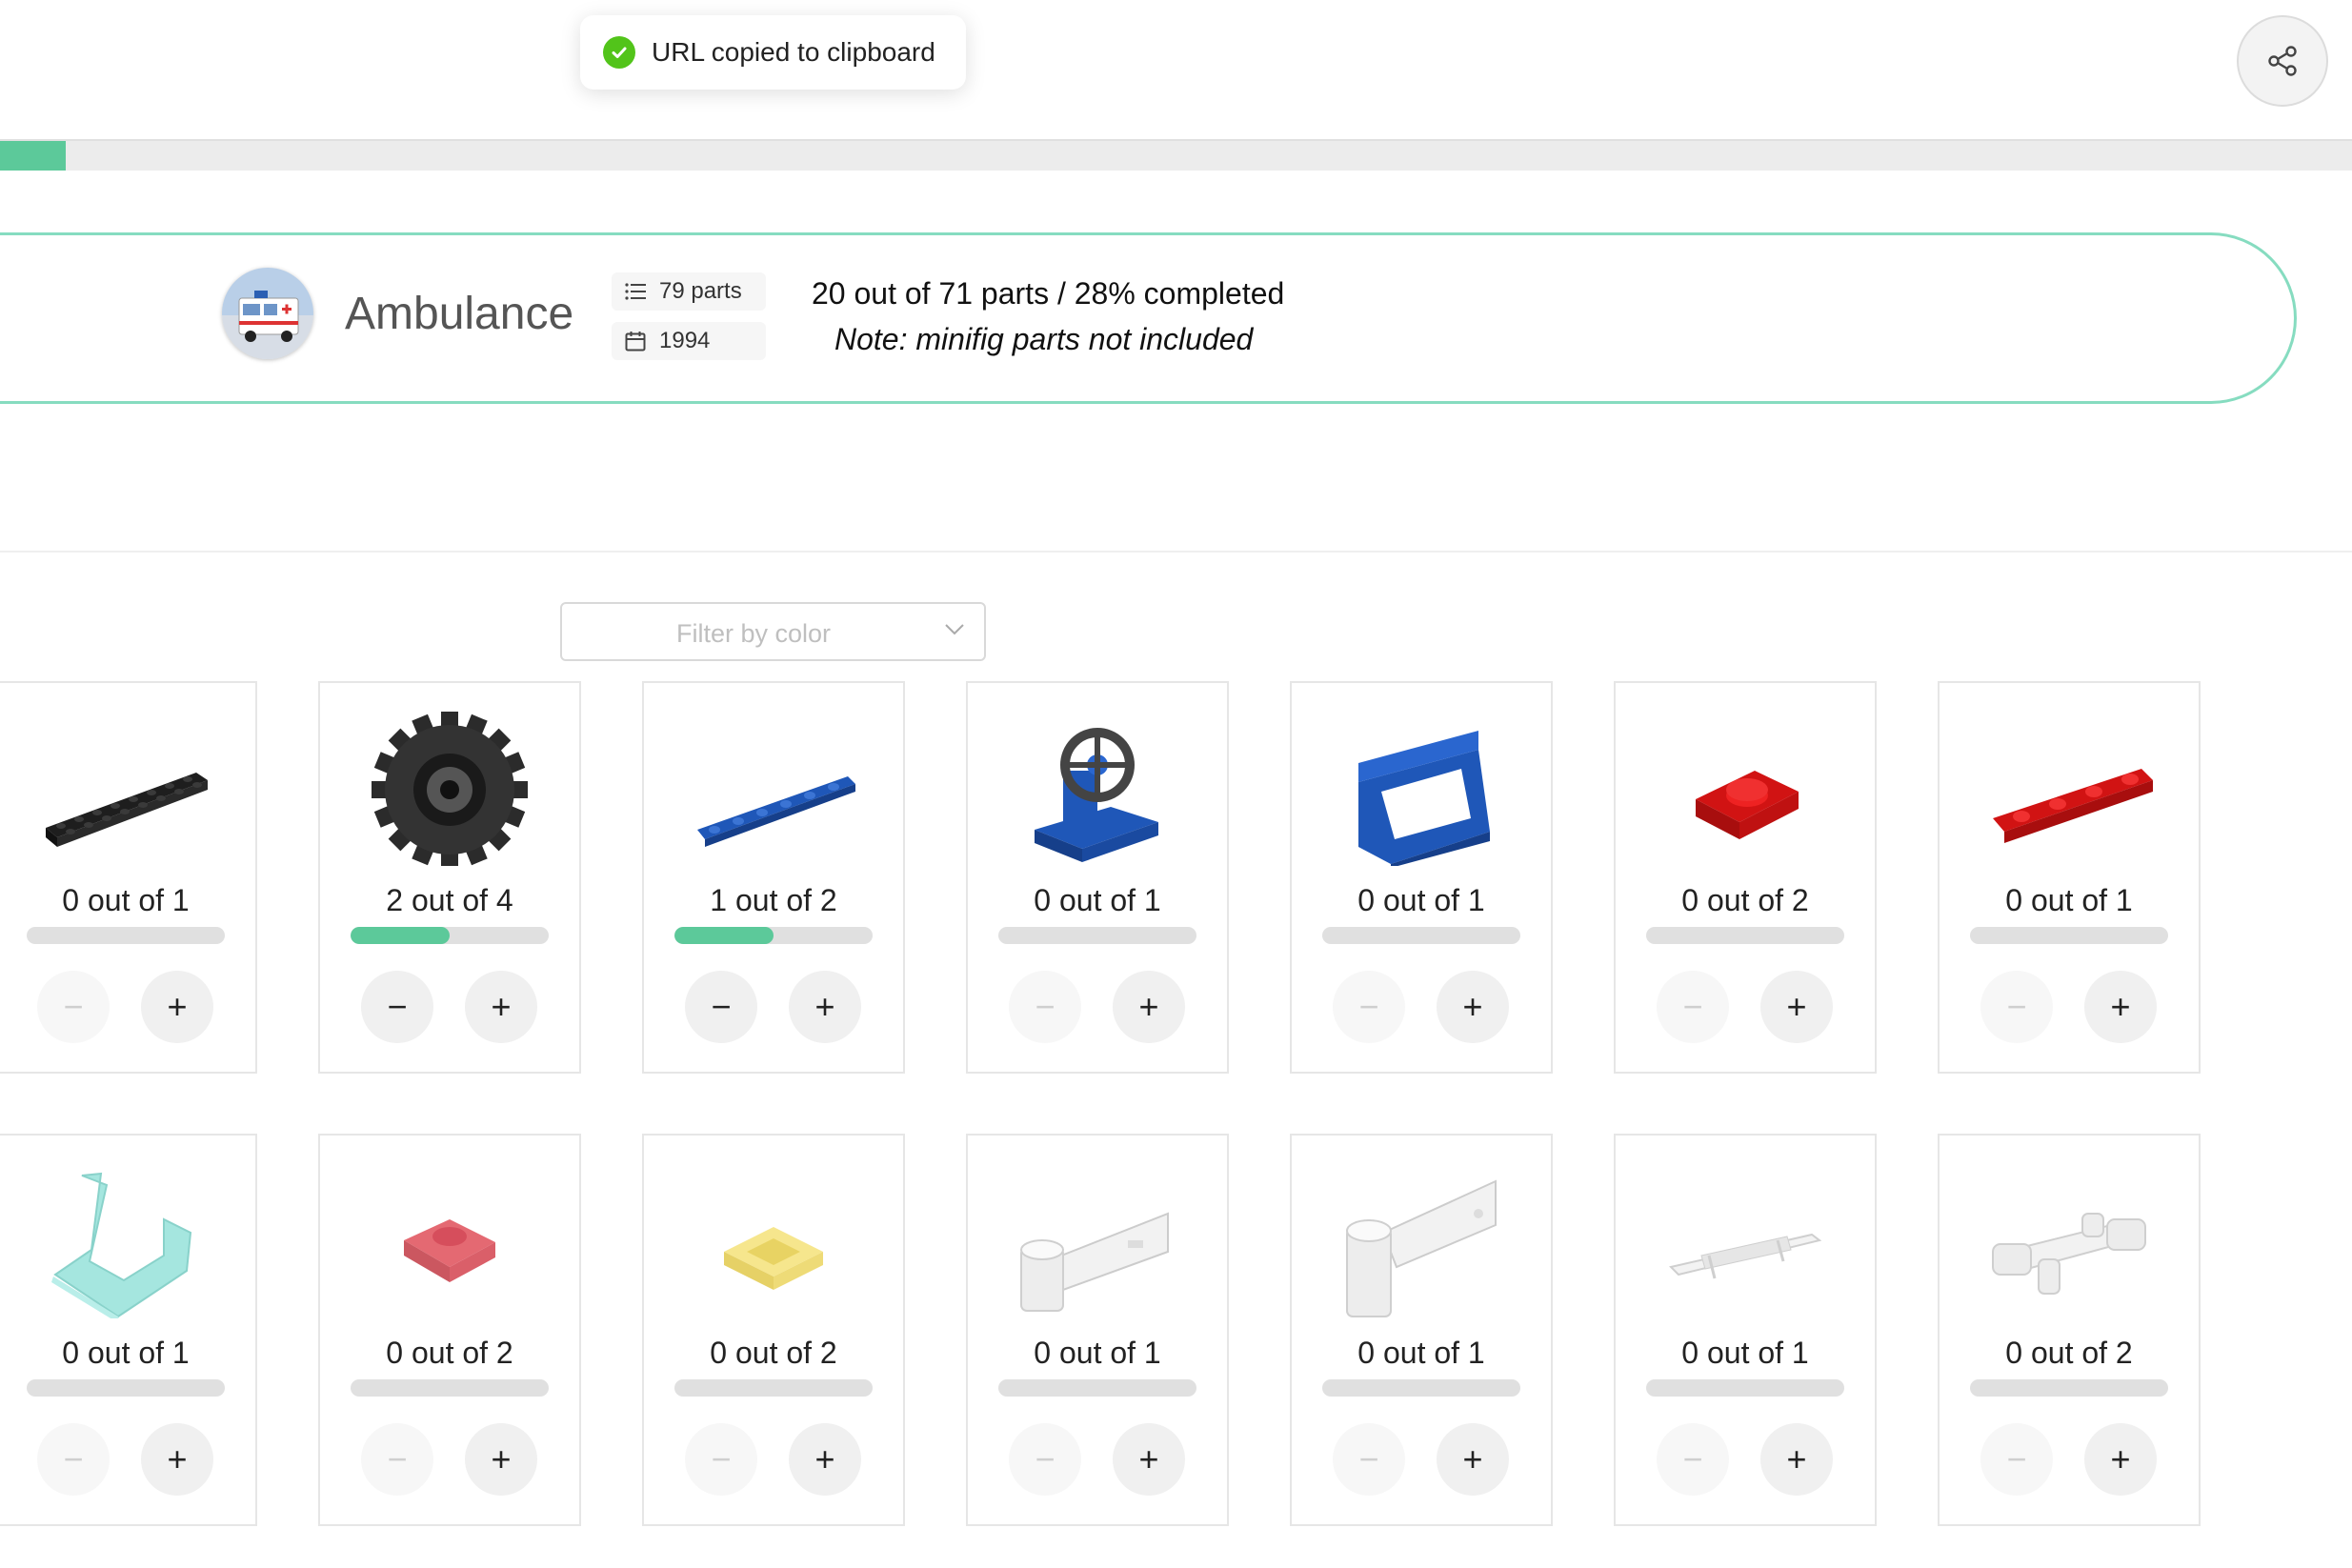  Describe the element at coordinates (954, 629) in the screenshot. I see `chevron-down-icon` at that location.